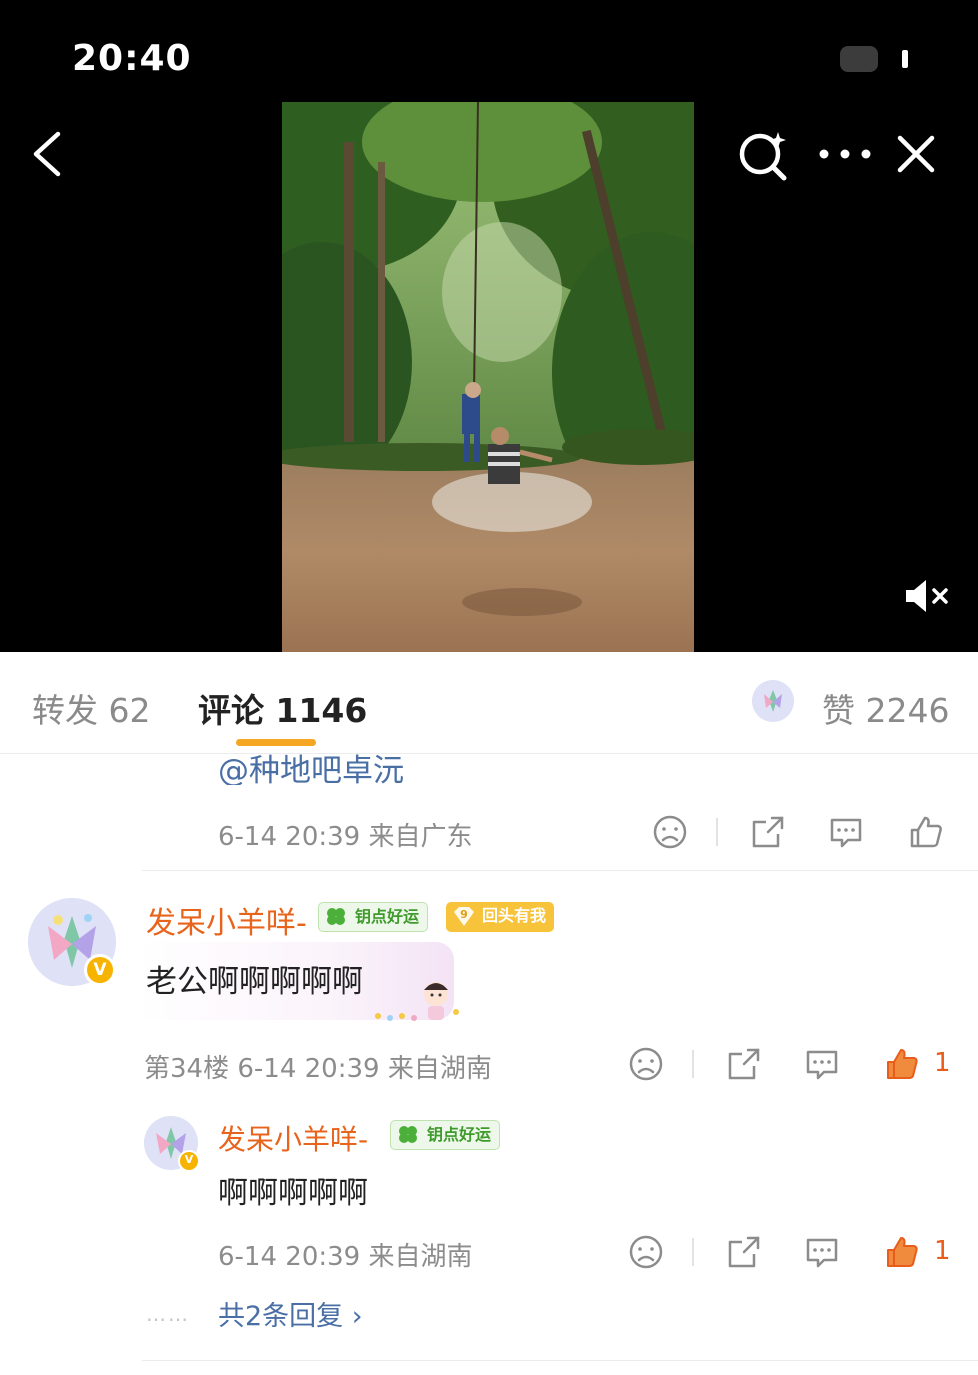  What do you see at coordinates (859, 59) in the screenshot?
I see `status-blur` at bounding box center [859, 59].